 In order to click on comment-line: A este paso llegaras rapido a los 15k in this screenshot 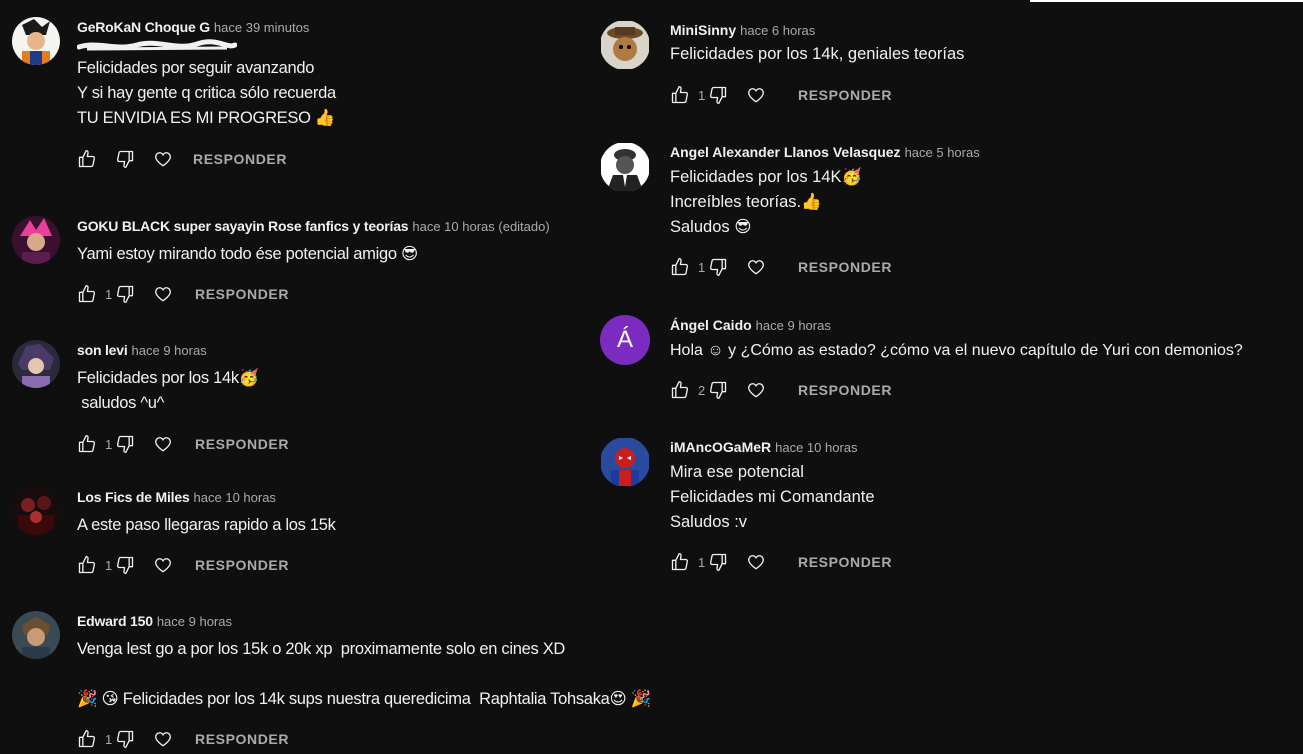, I will do `click(206, 525)`.